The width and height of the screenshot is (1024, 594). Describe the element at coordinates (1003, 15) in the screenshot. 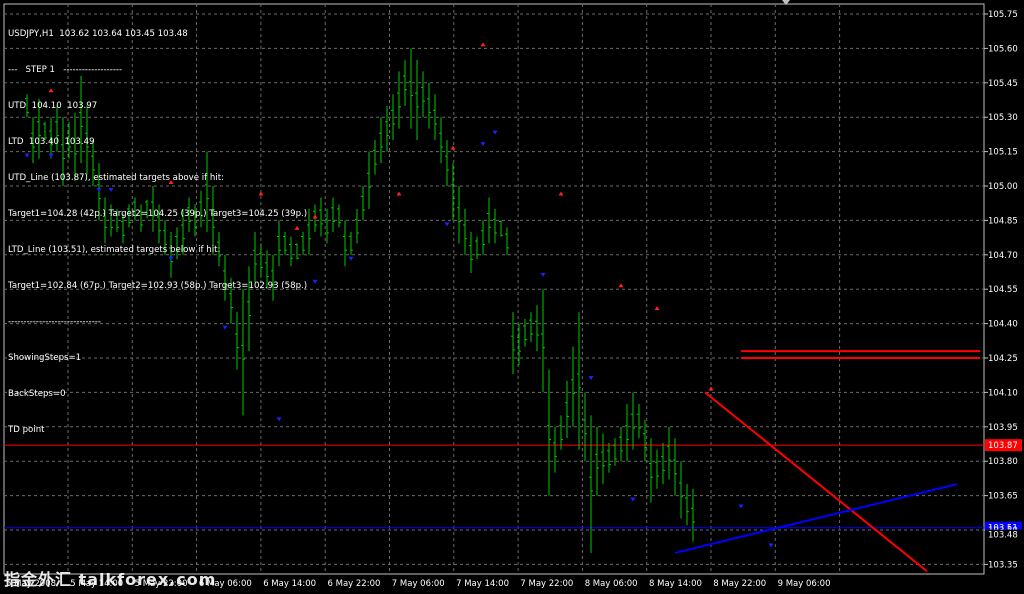

I see `y-tick-label: 105.75` at that location.